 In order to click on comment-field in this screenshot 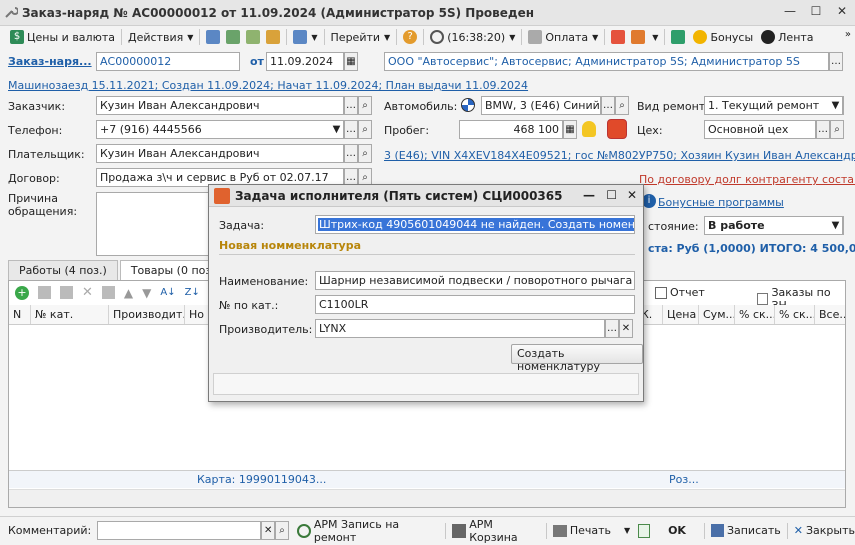, I will do `click(179, 530)`.